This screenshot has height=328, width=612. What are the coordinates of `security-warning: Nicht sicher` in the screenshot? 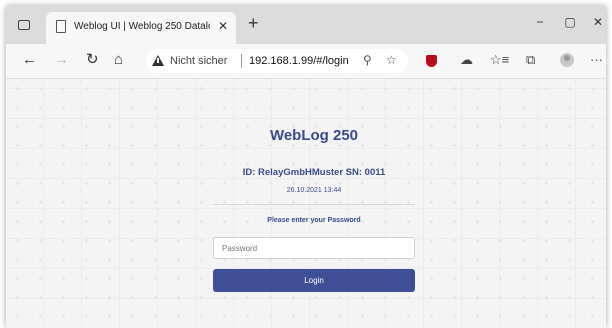 It's located at (198, 61).